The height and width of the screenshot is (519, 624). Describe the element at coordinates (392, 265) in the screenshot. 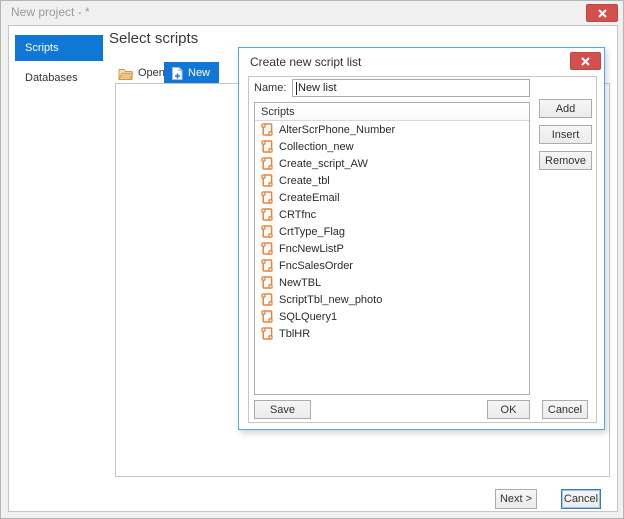

I see `script-item: FncSalesOrder` at that location.